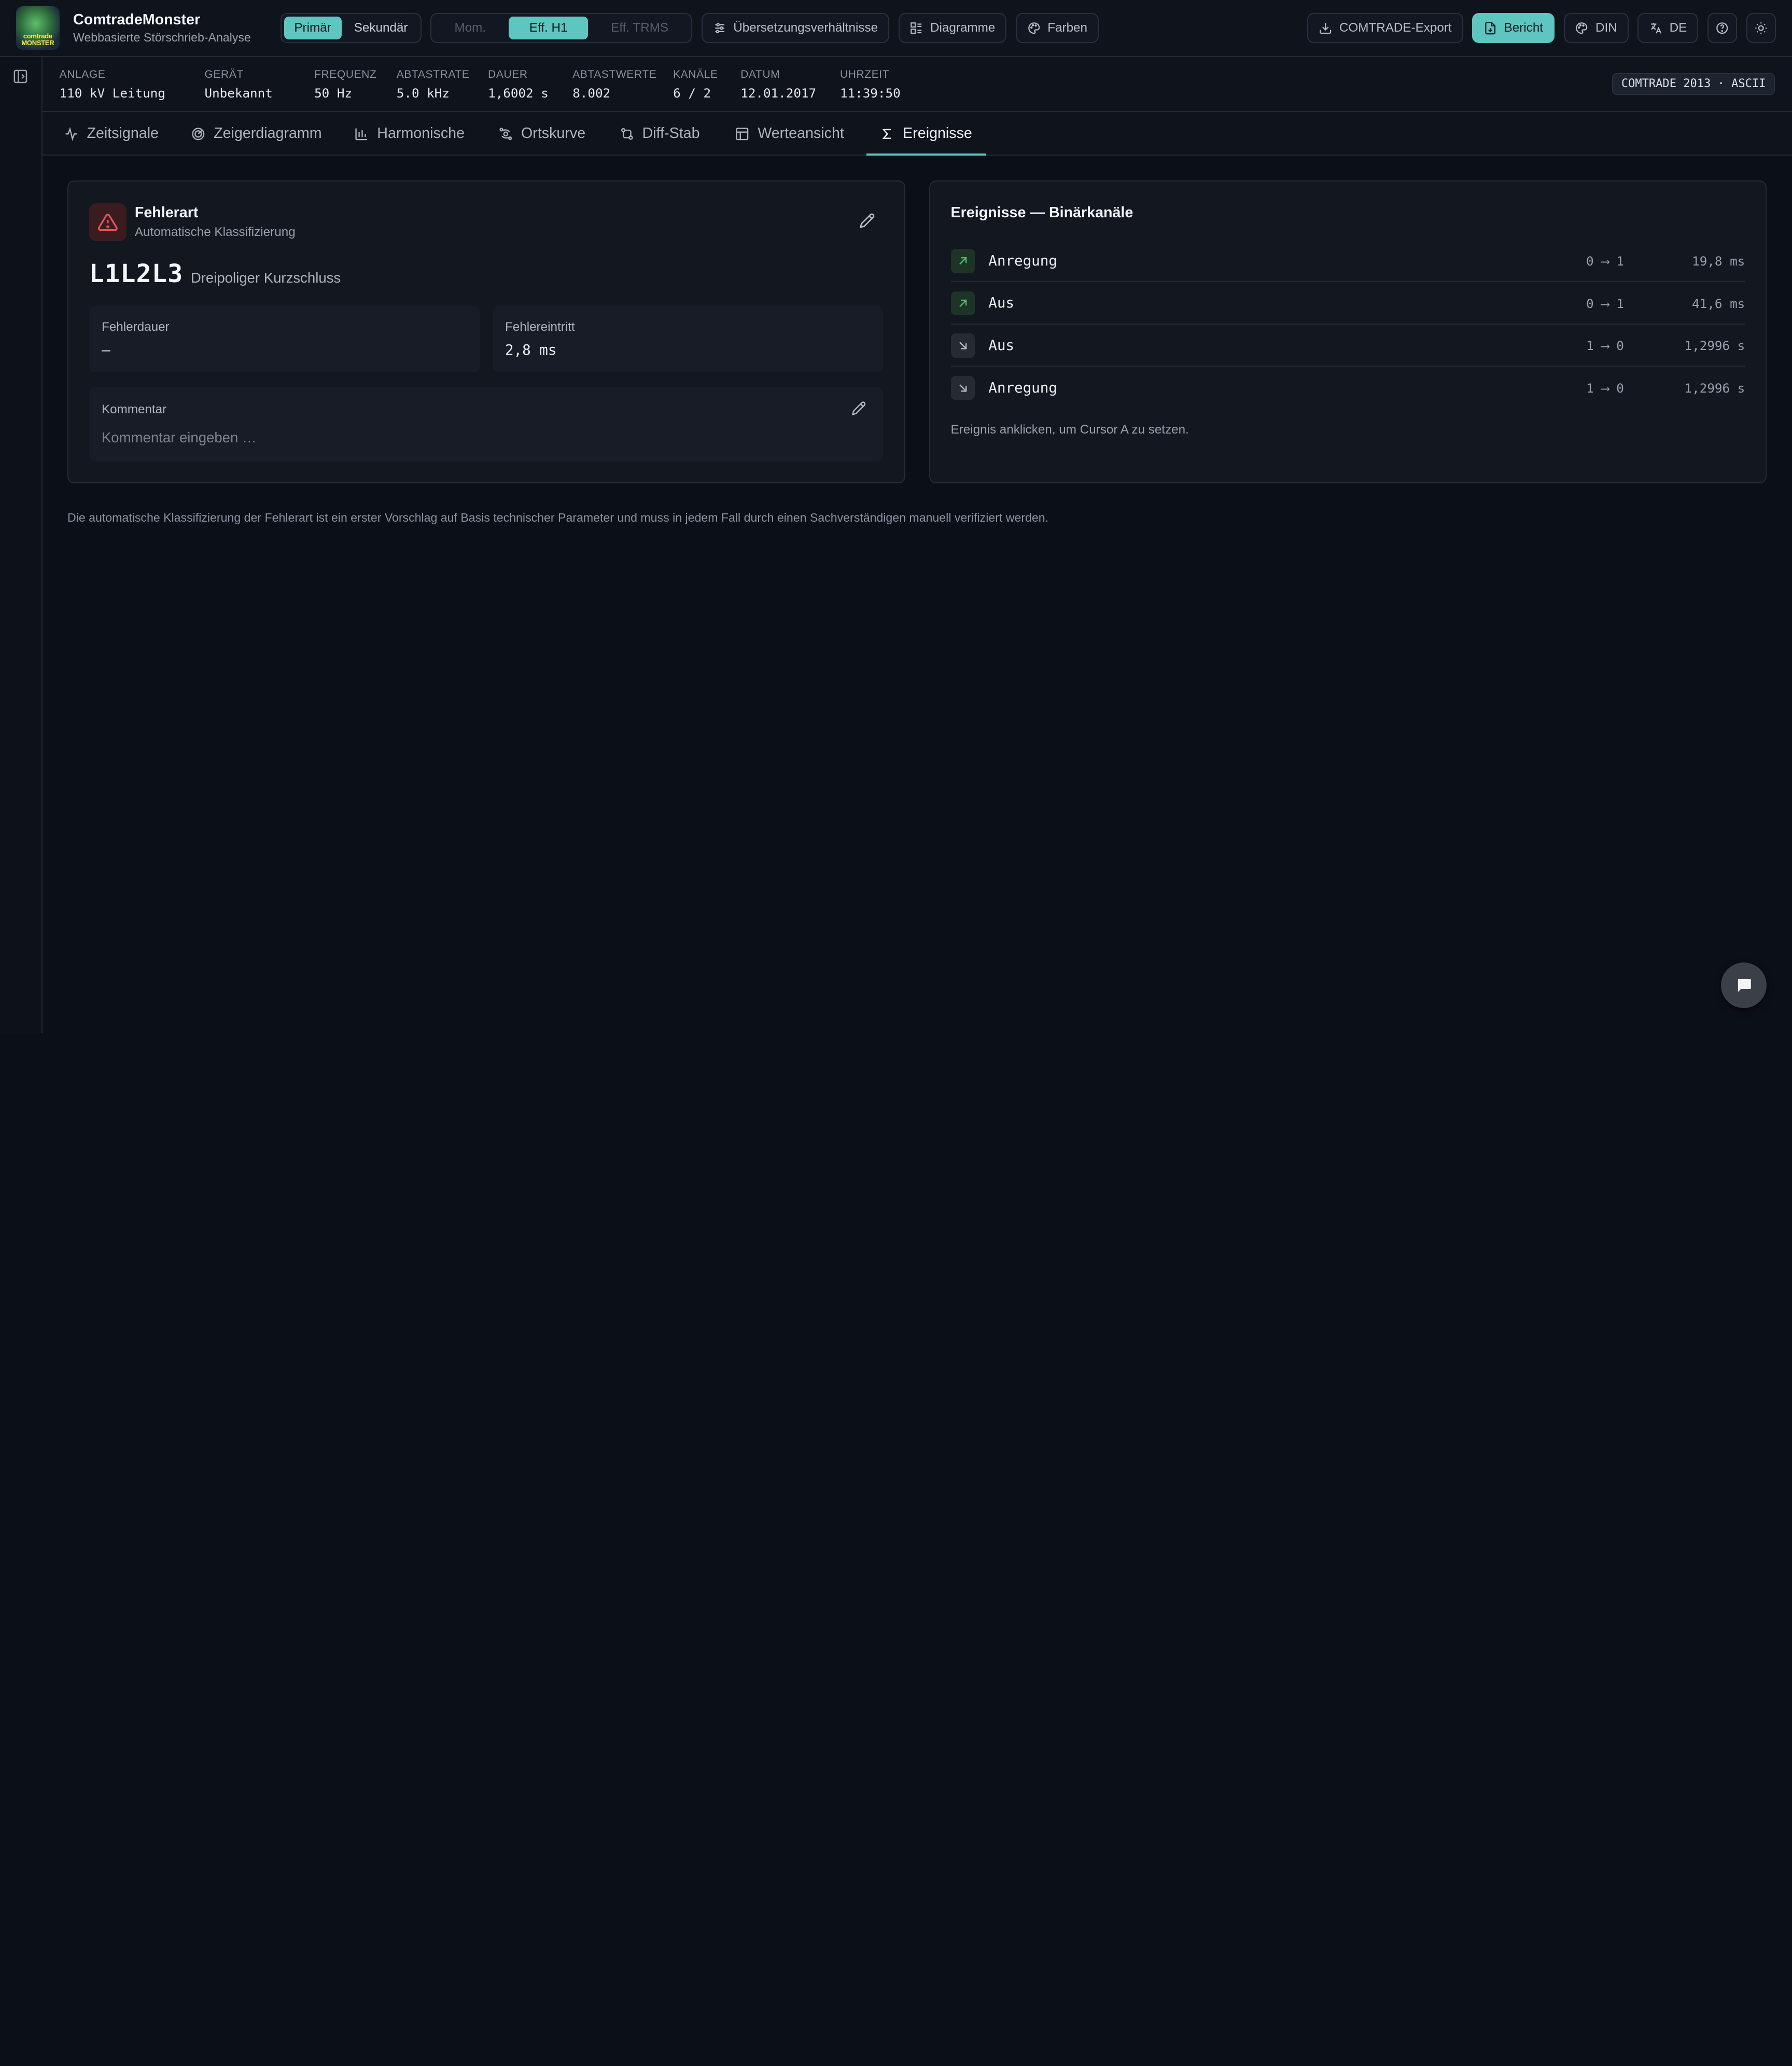 This screenshot has height=2066, width=1792. I want to click on mode-instantaneous: Mom., so click(470, 28).